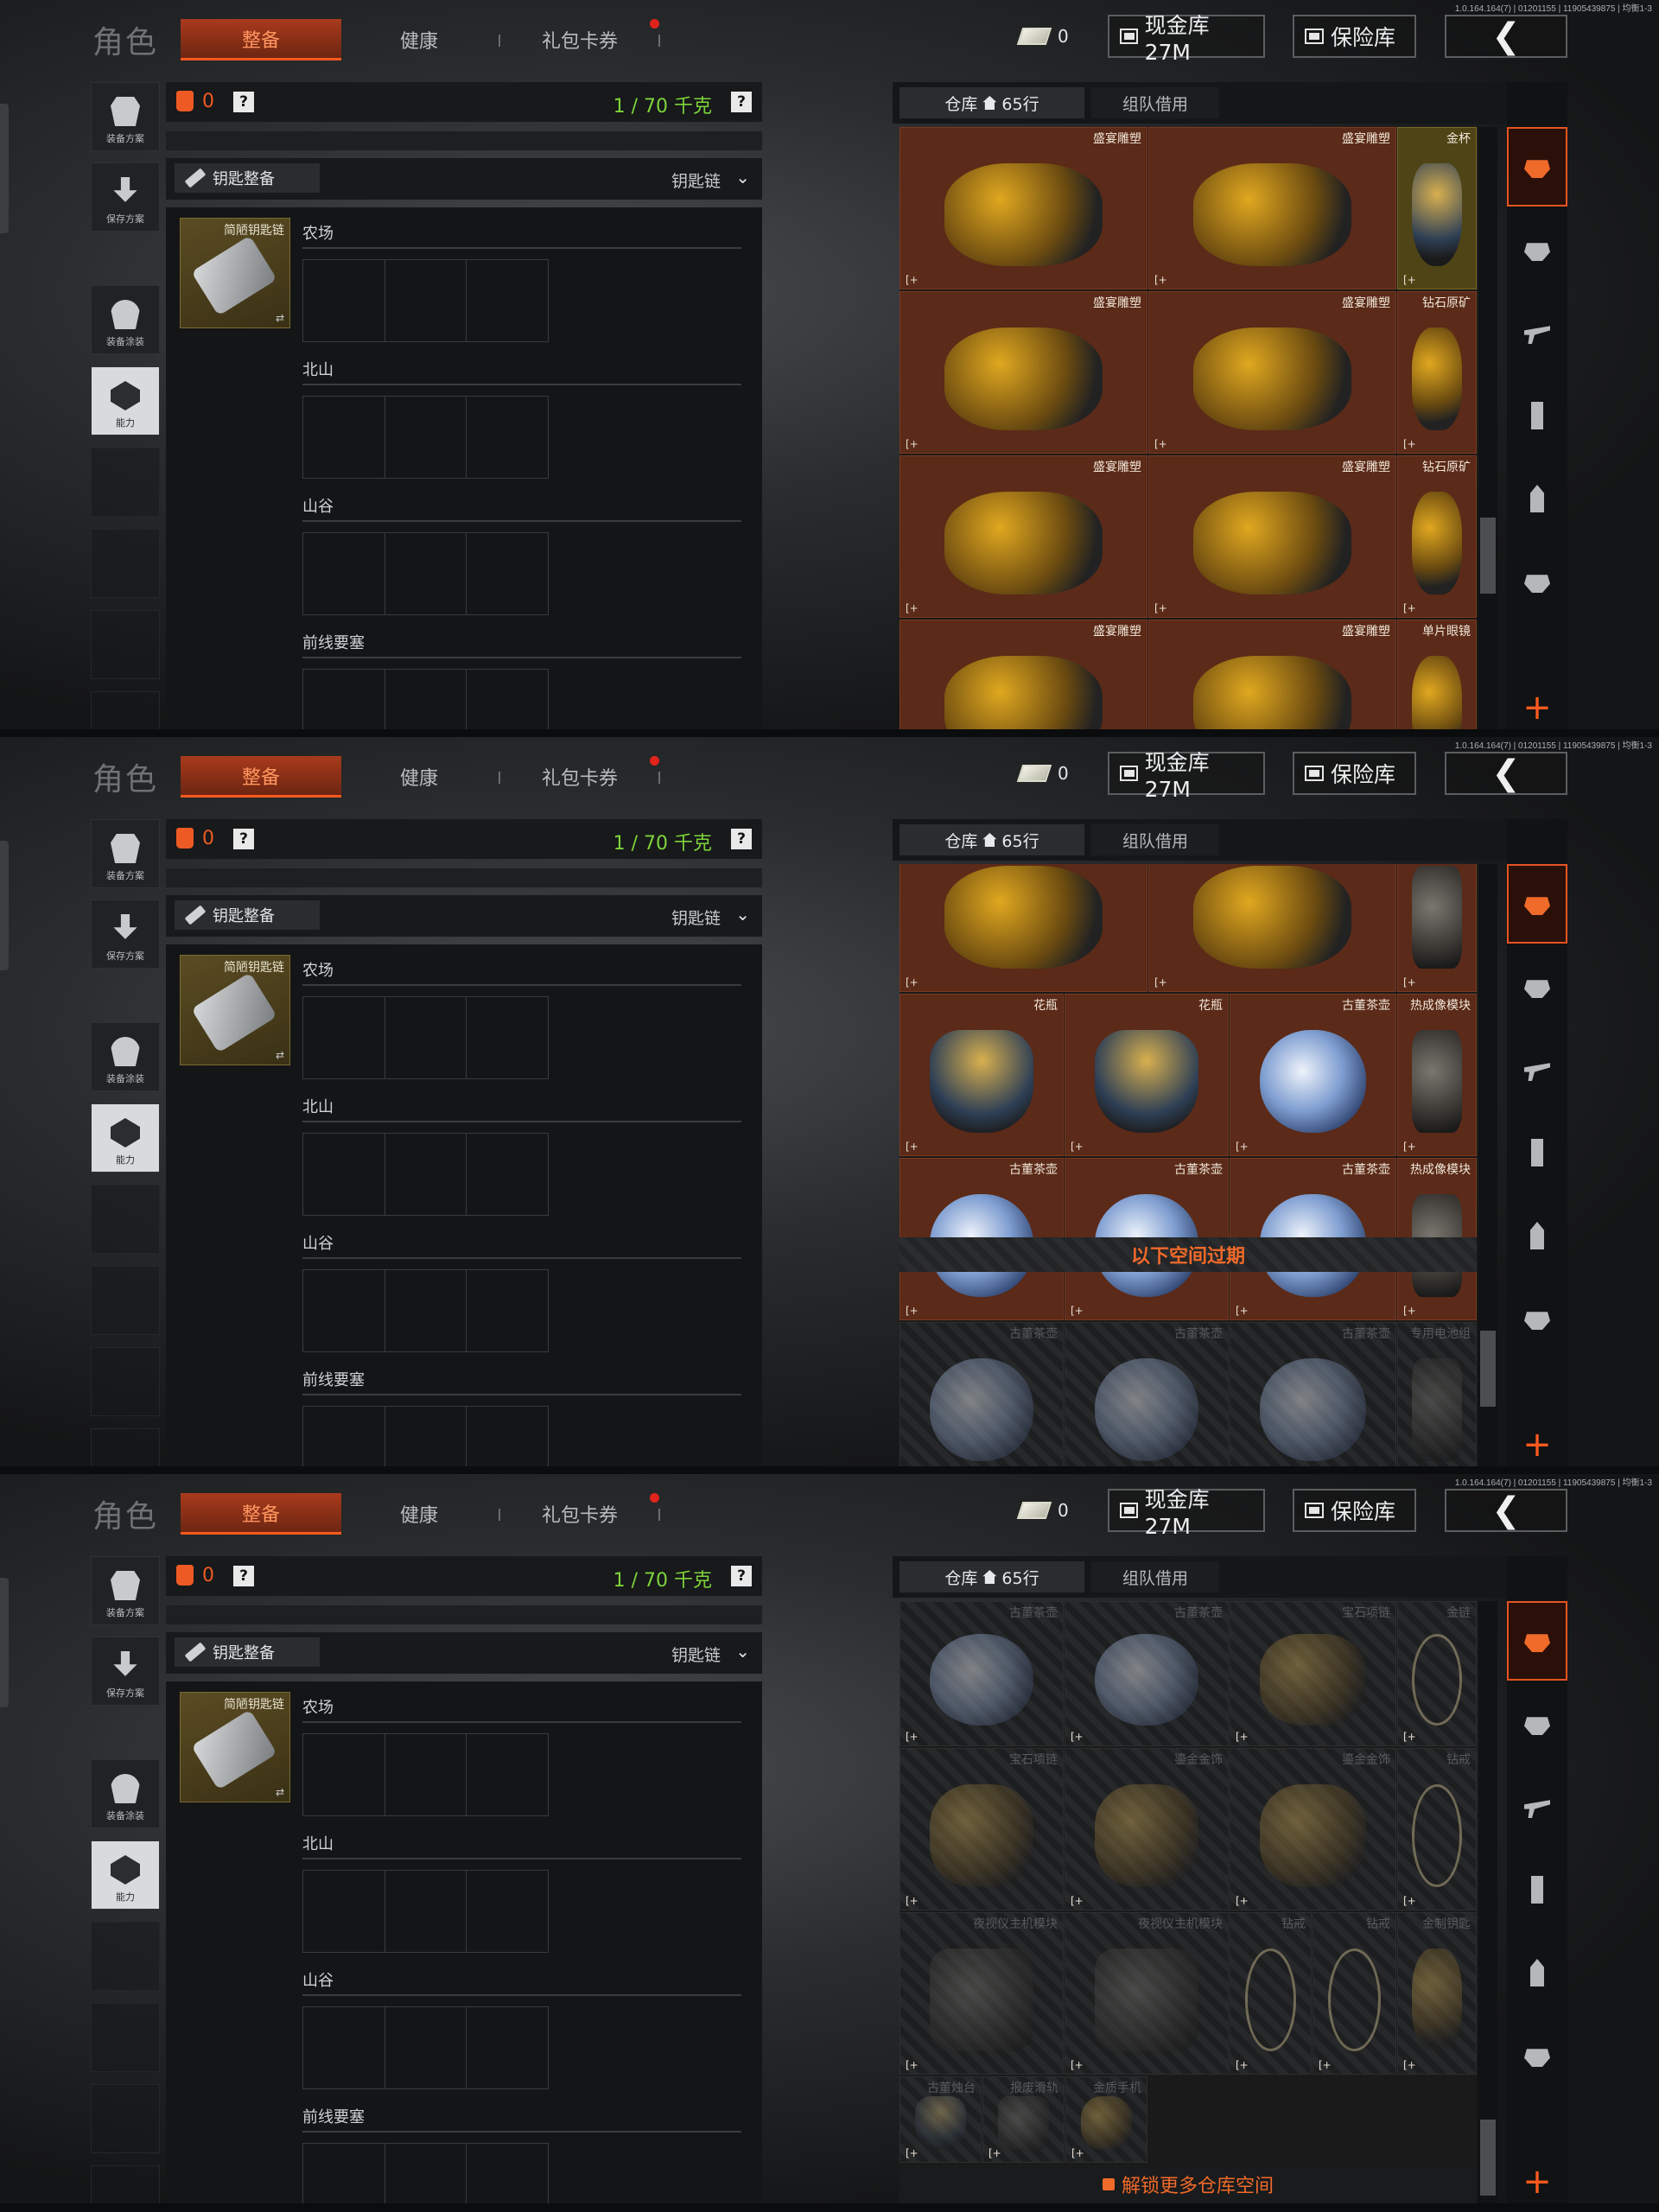 The image size is (1659, 2212). I want to click on warehouse-item: 专用电池组[+, so click(1437, 1394).